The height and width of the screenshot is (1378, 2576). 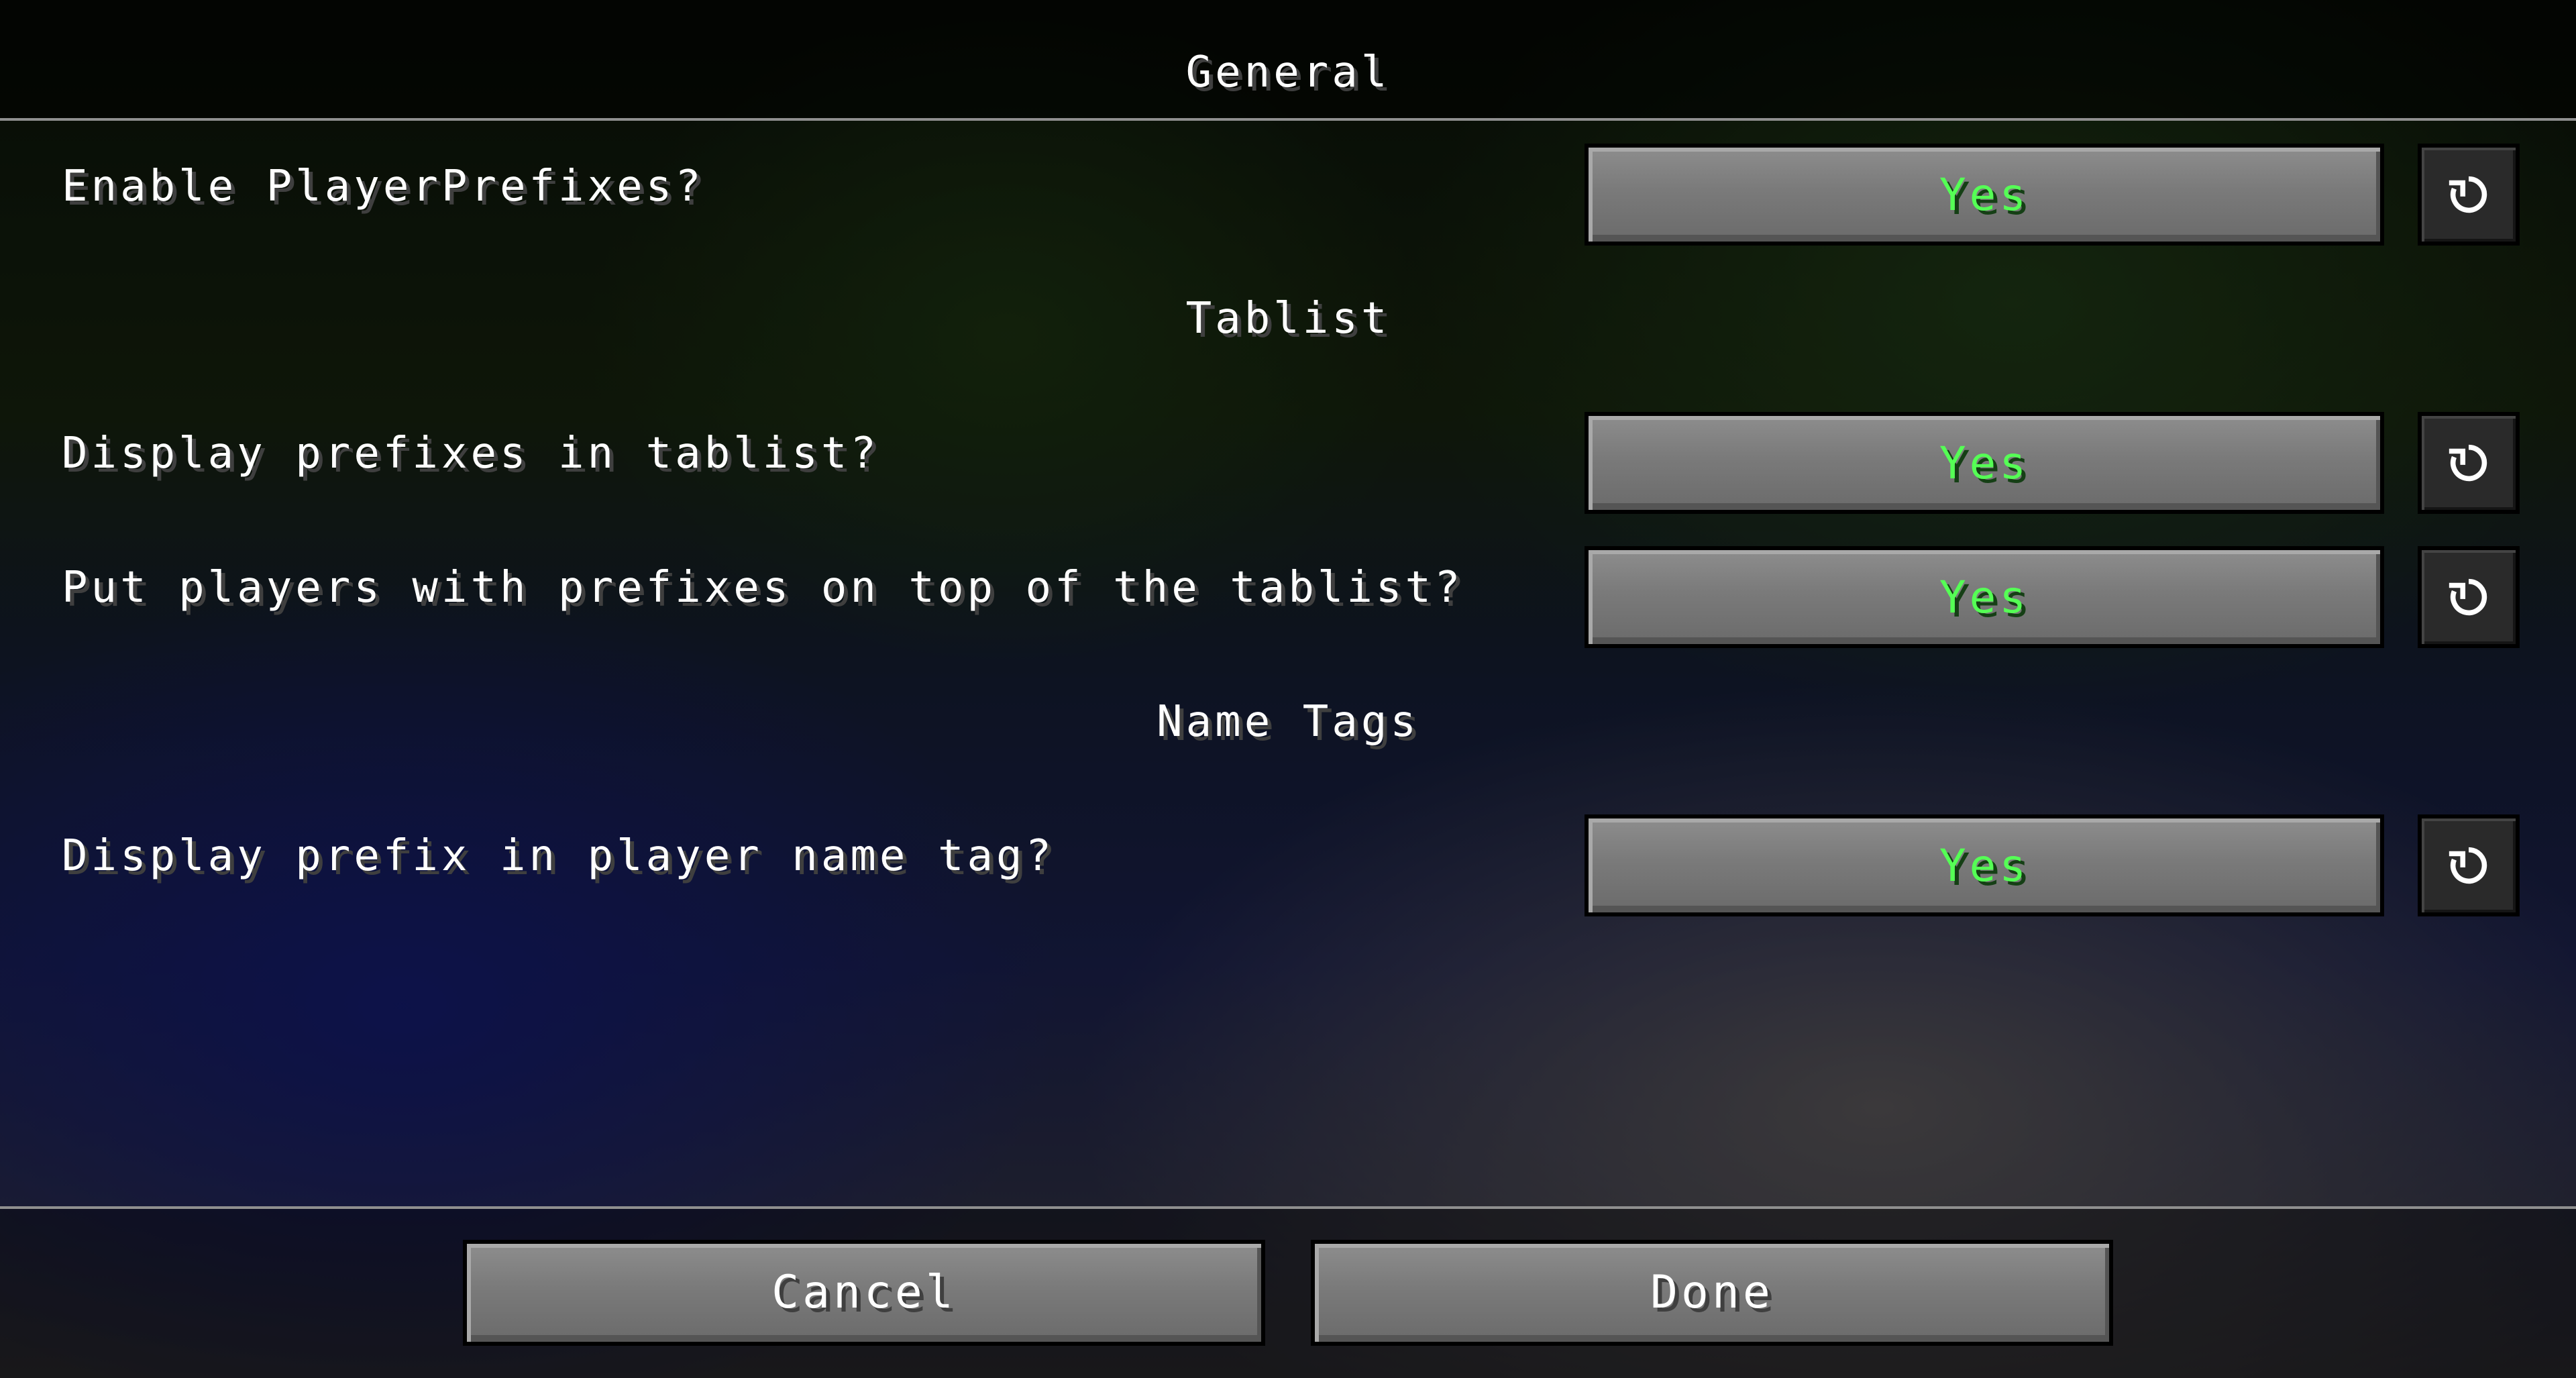 I want to click on cancel-button-label: Cancel, so click(x=864, y=1292).